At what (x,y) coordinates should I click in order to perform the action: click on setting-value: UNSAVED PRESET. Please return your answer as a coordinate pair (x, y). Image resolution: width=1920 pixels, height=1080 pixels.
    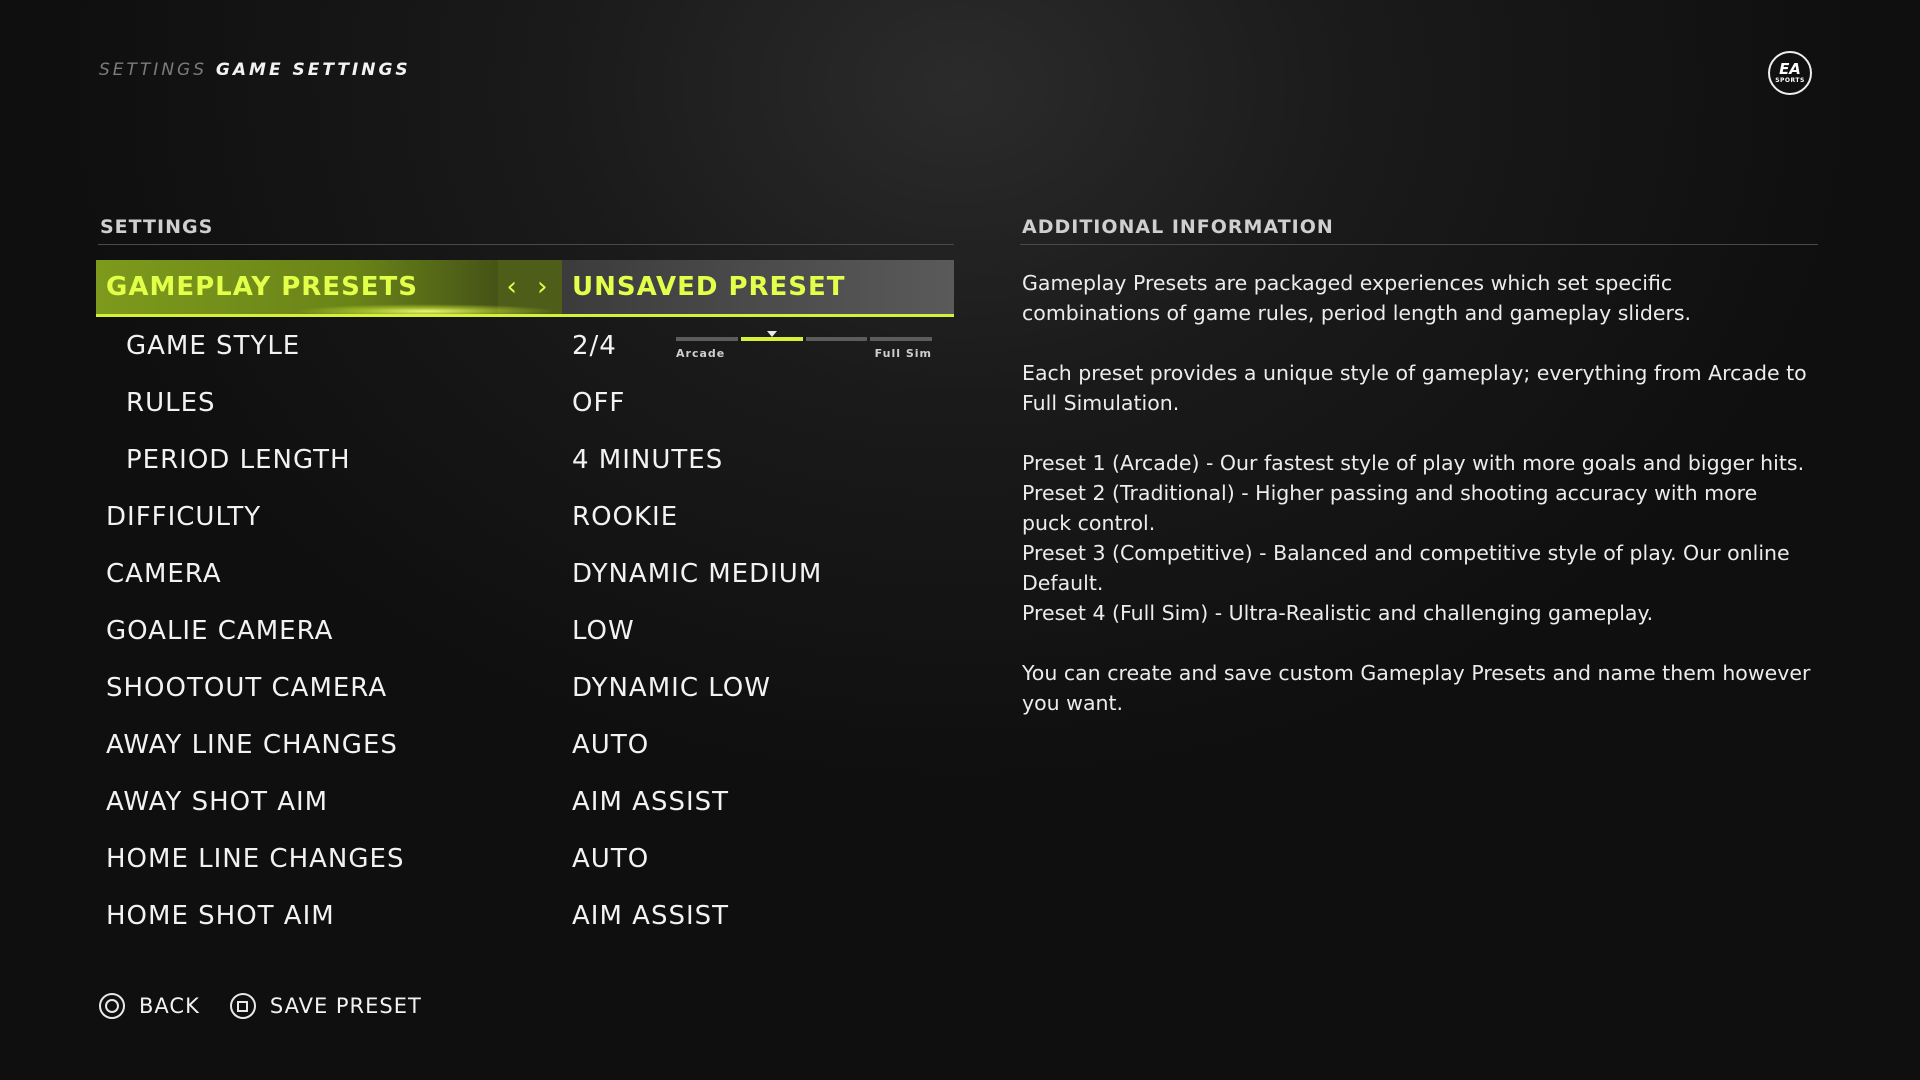
    Looking at the image, I should click on (709, 287).